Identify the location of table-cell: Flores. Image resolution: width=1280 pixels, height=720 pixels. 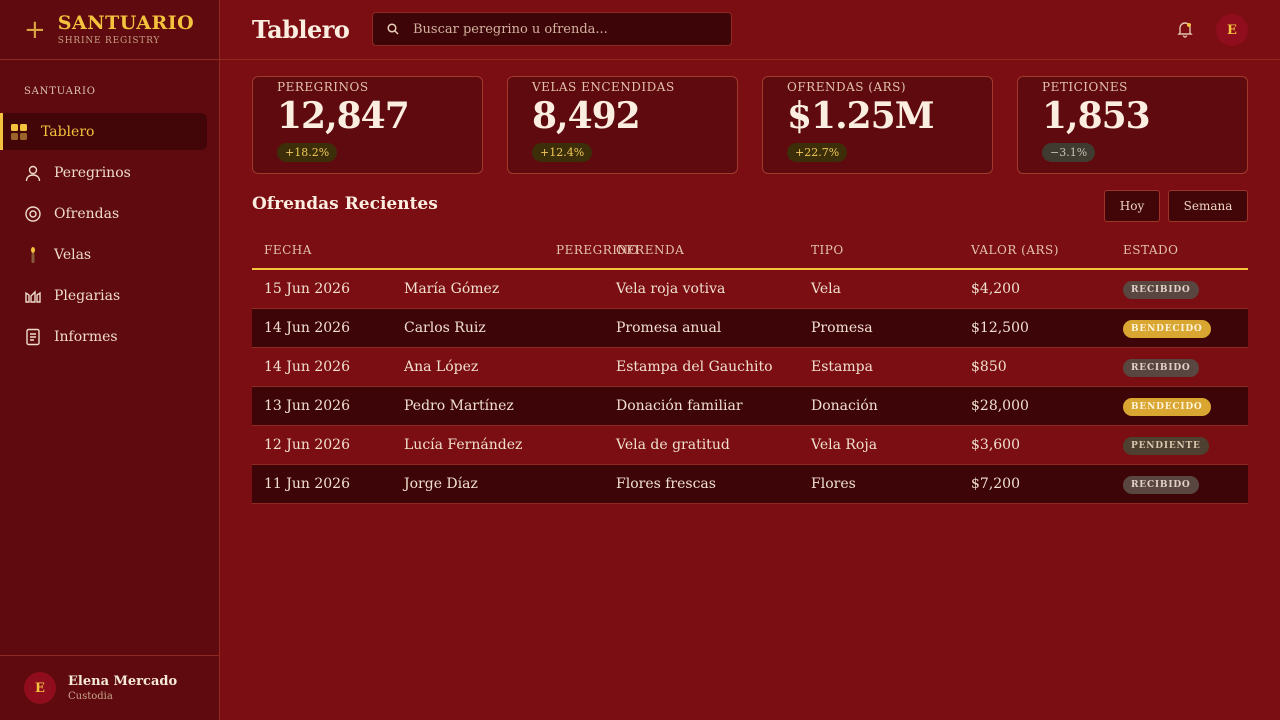
(833, 484).